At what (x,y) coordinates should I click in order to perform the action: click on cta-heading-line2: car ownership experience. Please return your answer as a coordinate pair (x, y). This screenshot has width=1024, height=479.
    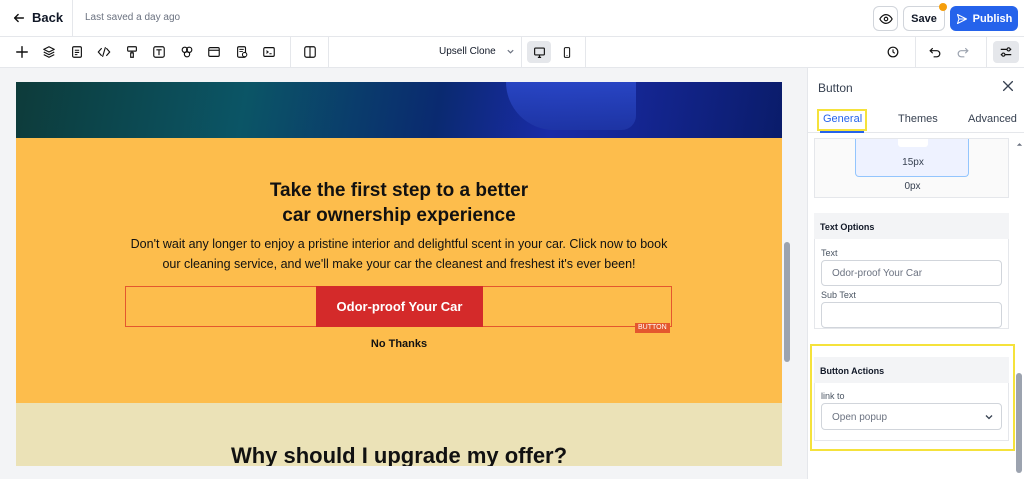
    Looking at the image, I should click on (399, 215).